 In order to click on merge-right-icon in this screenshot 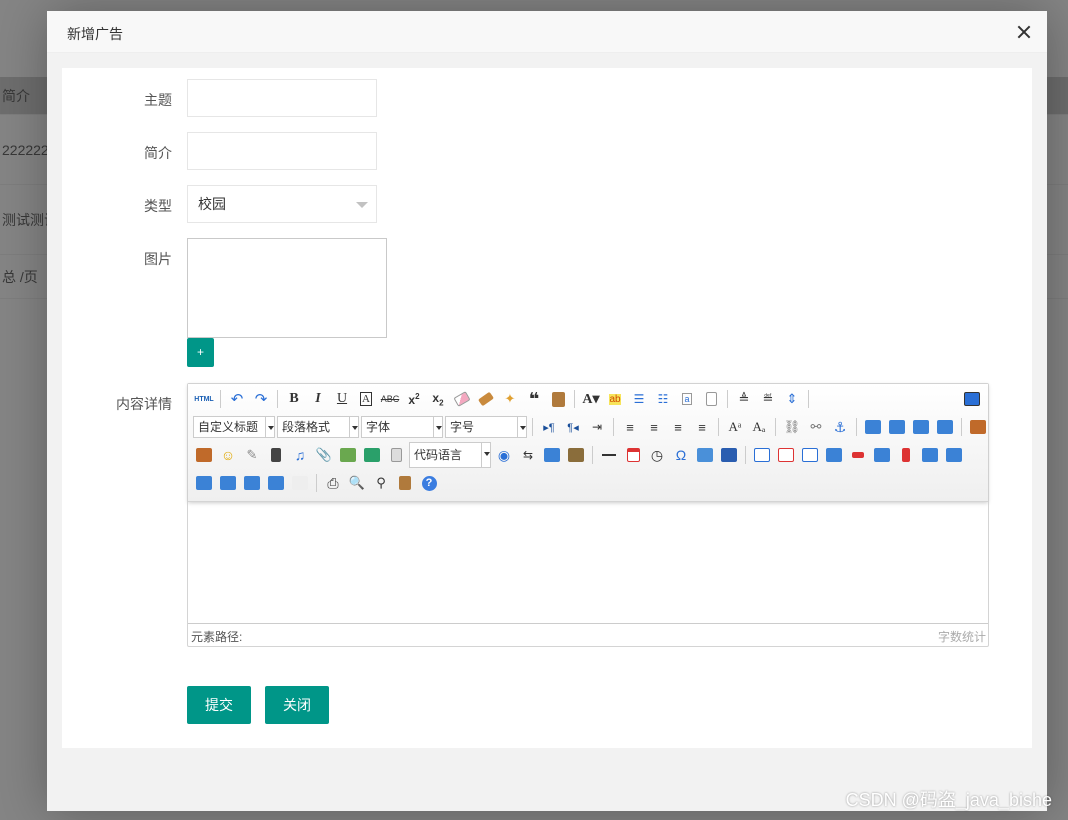, I will do `click(954, 455)`.